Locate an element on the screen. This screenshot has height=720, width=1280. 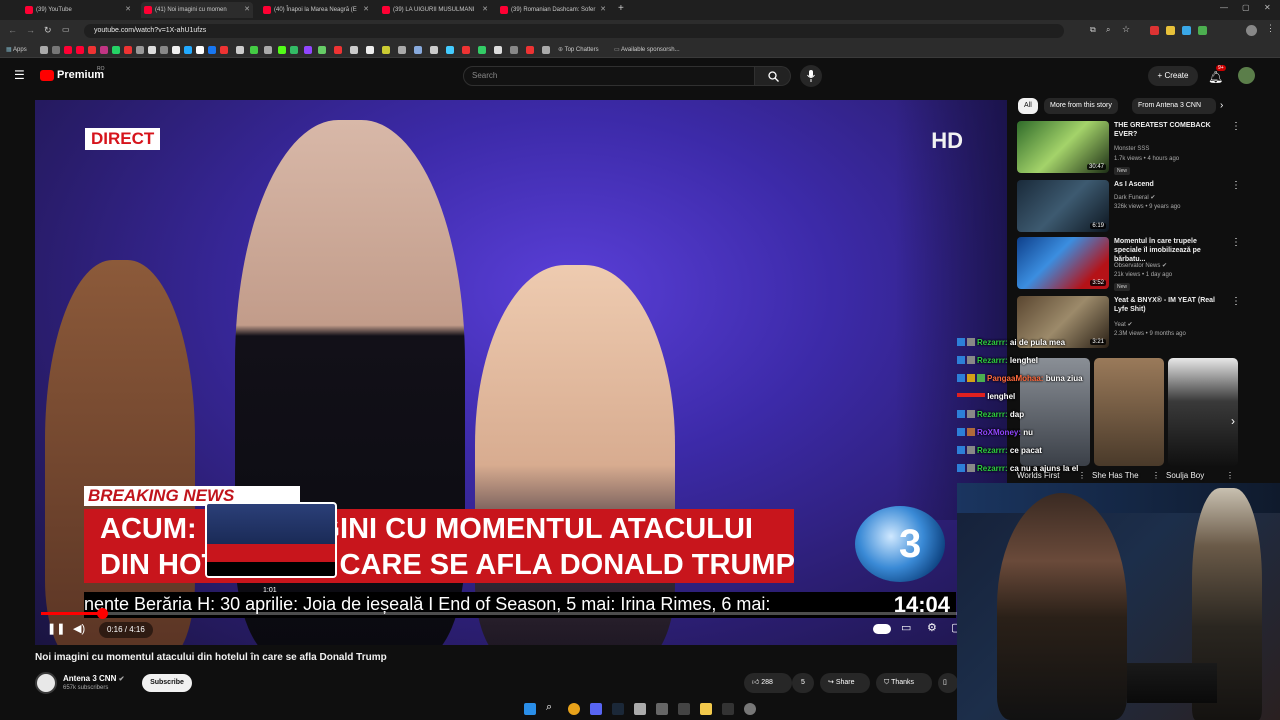
share-button: ↪ Share is located at coordinates (845, 683).